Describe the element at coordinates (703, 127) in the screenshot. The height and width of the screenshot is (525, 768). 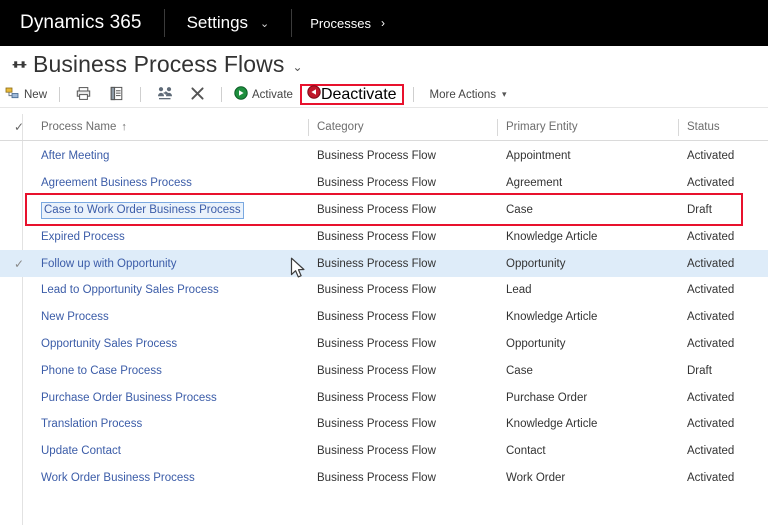
I see `column-header-status: Status` at that location.